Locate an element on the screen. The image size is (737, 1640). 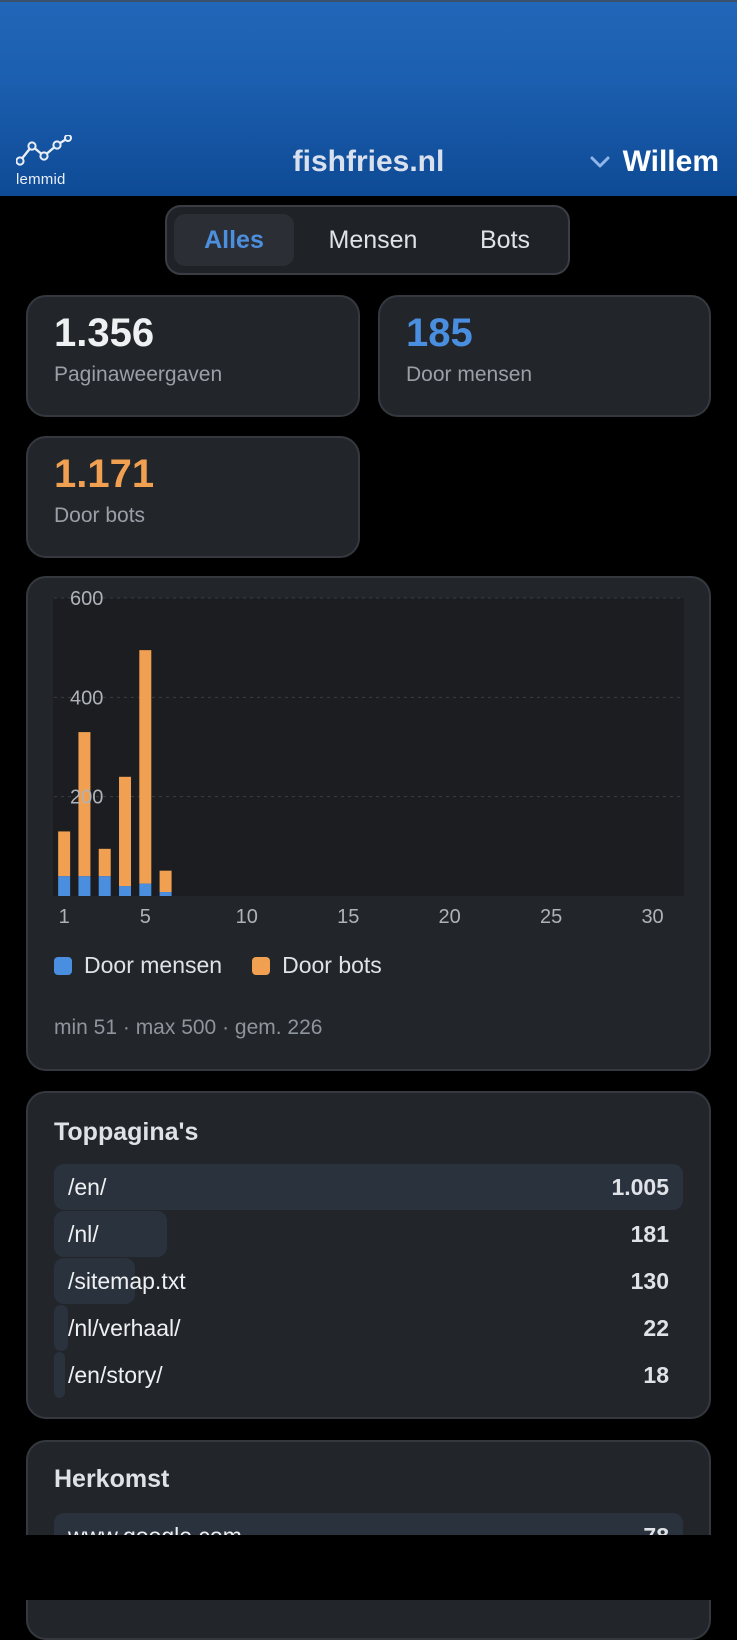
x-tick-label: 20 is located at coordinates (450, 917).